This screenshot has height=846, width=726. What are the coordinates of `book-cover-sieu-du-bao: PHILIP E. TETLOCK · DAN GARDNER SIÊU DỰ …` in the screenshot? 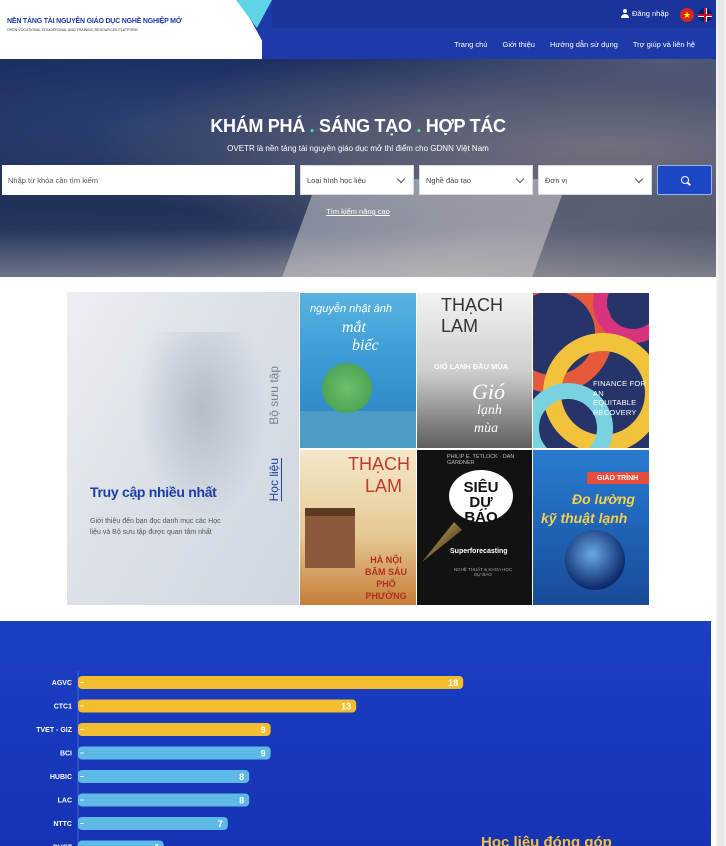 It's located at (474, 527).